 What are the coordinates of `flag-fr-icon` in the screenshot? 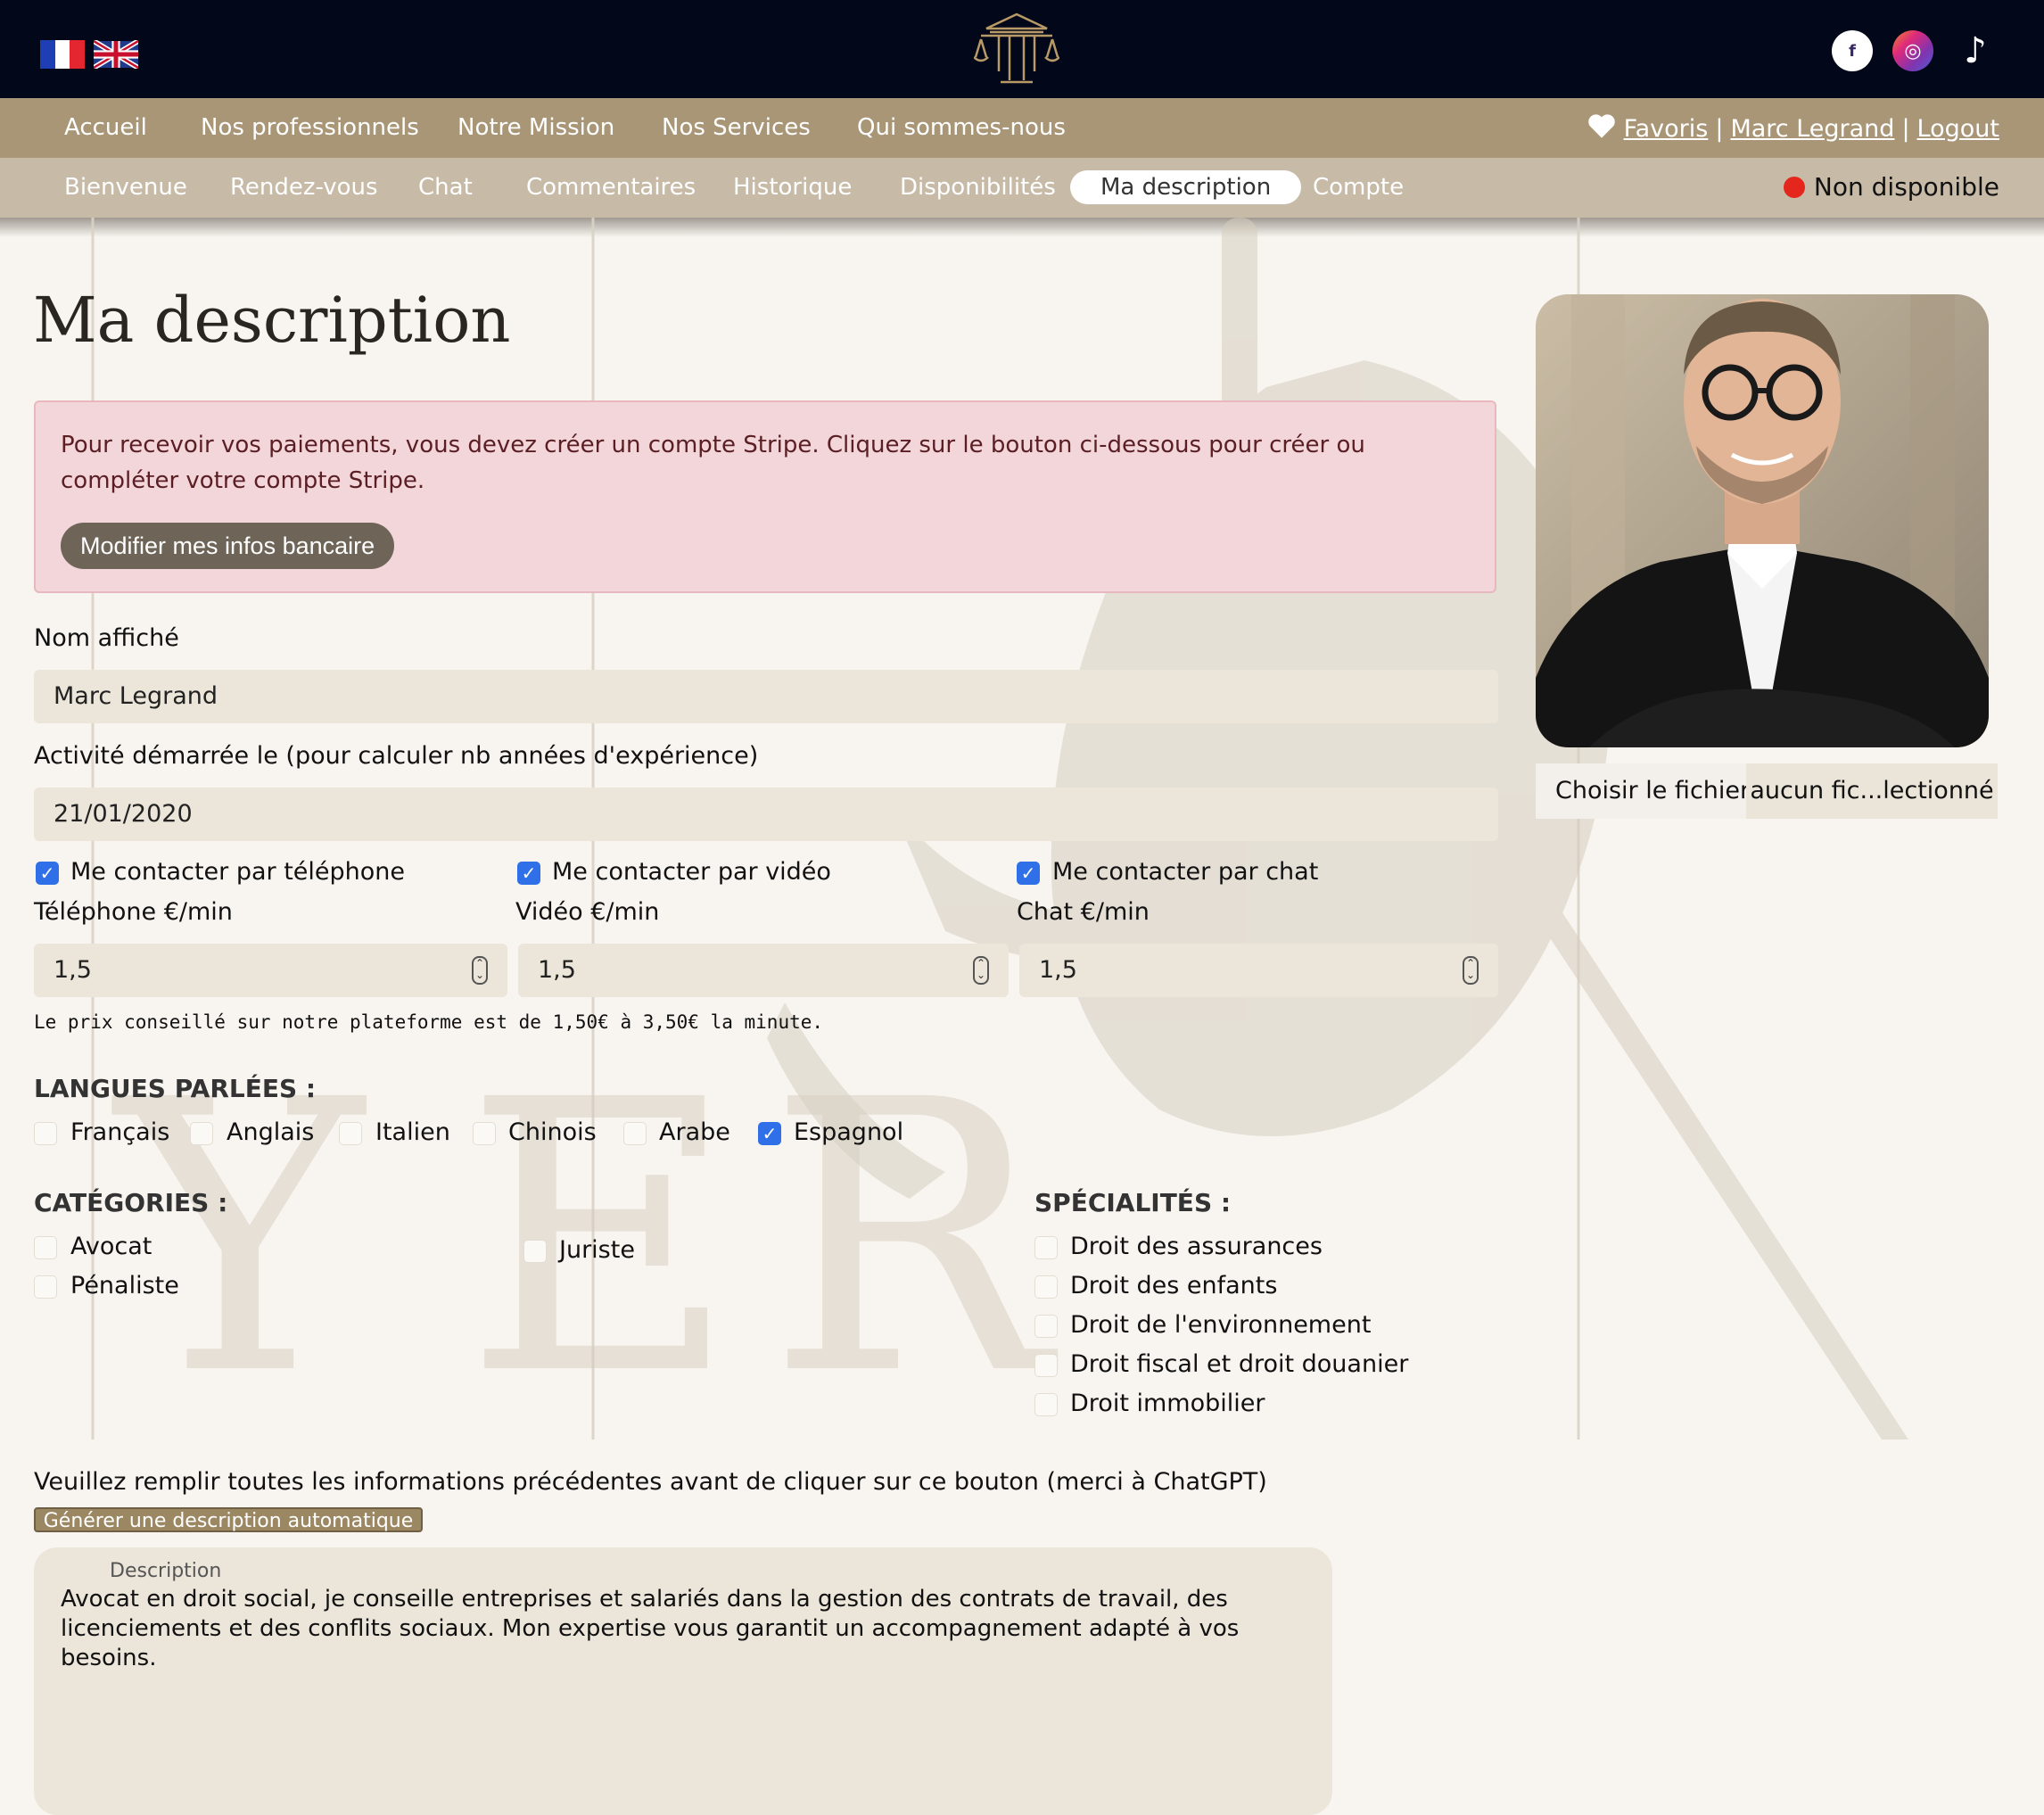 It's located at (63, 54).